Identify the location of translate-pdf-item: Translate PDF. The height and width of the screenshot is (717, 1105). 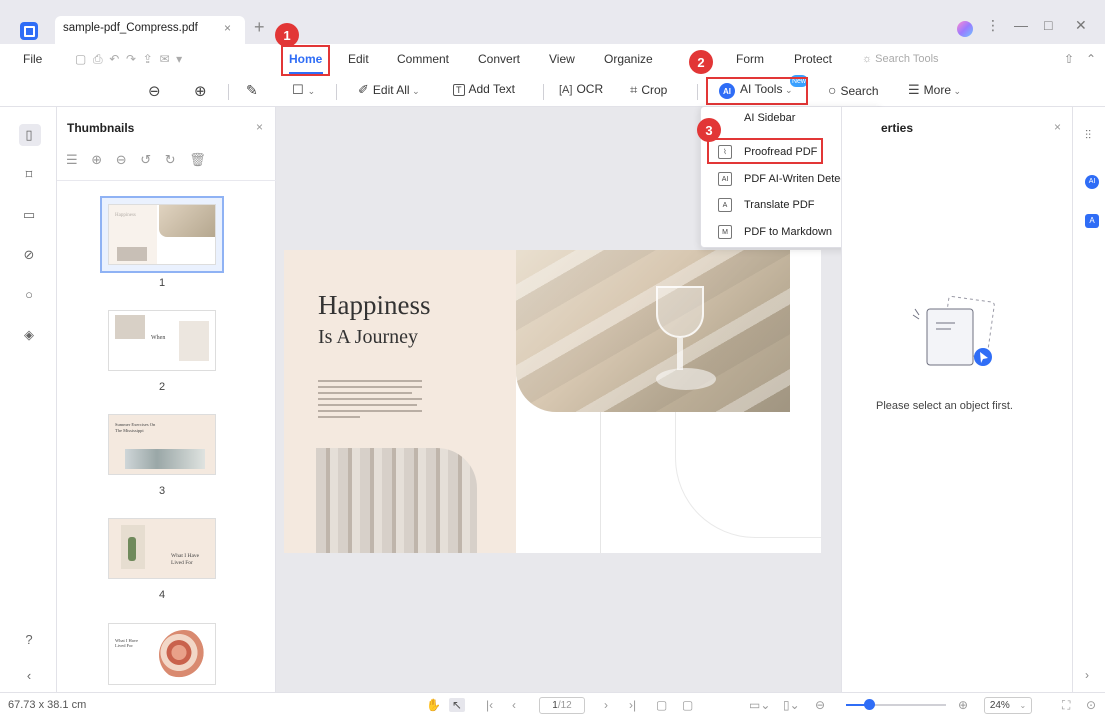
(779, 205).